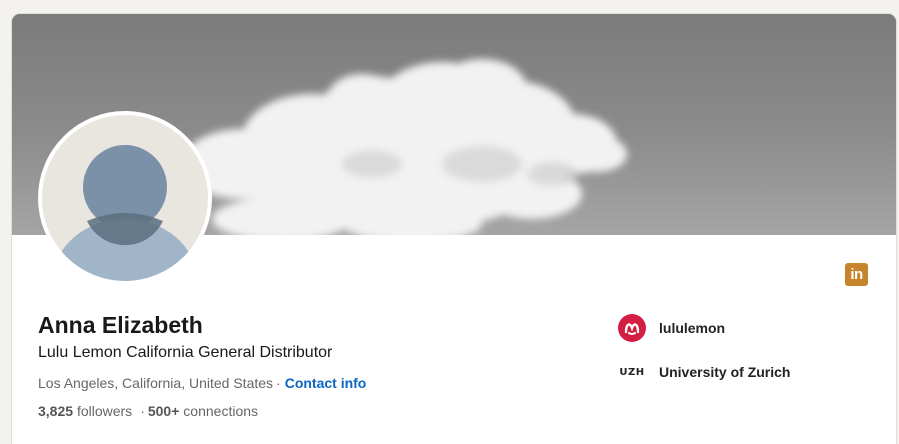 The width and height of the screenshot is (899, 444). I want to click on connections-count: 500+, so click(163, 411).